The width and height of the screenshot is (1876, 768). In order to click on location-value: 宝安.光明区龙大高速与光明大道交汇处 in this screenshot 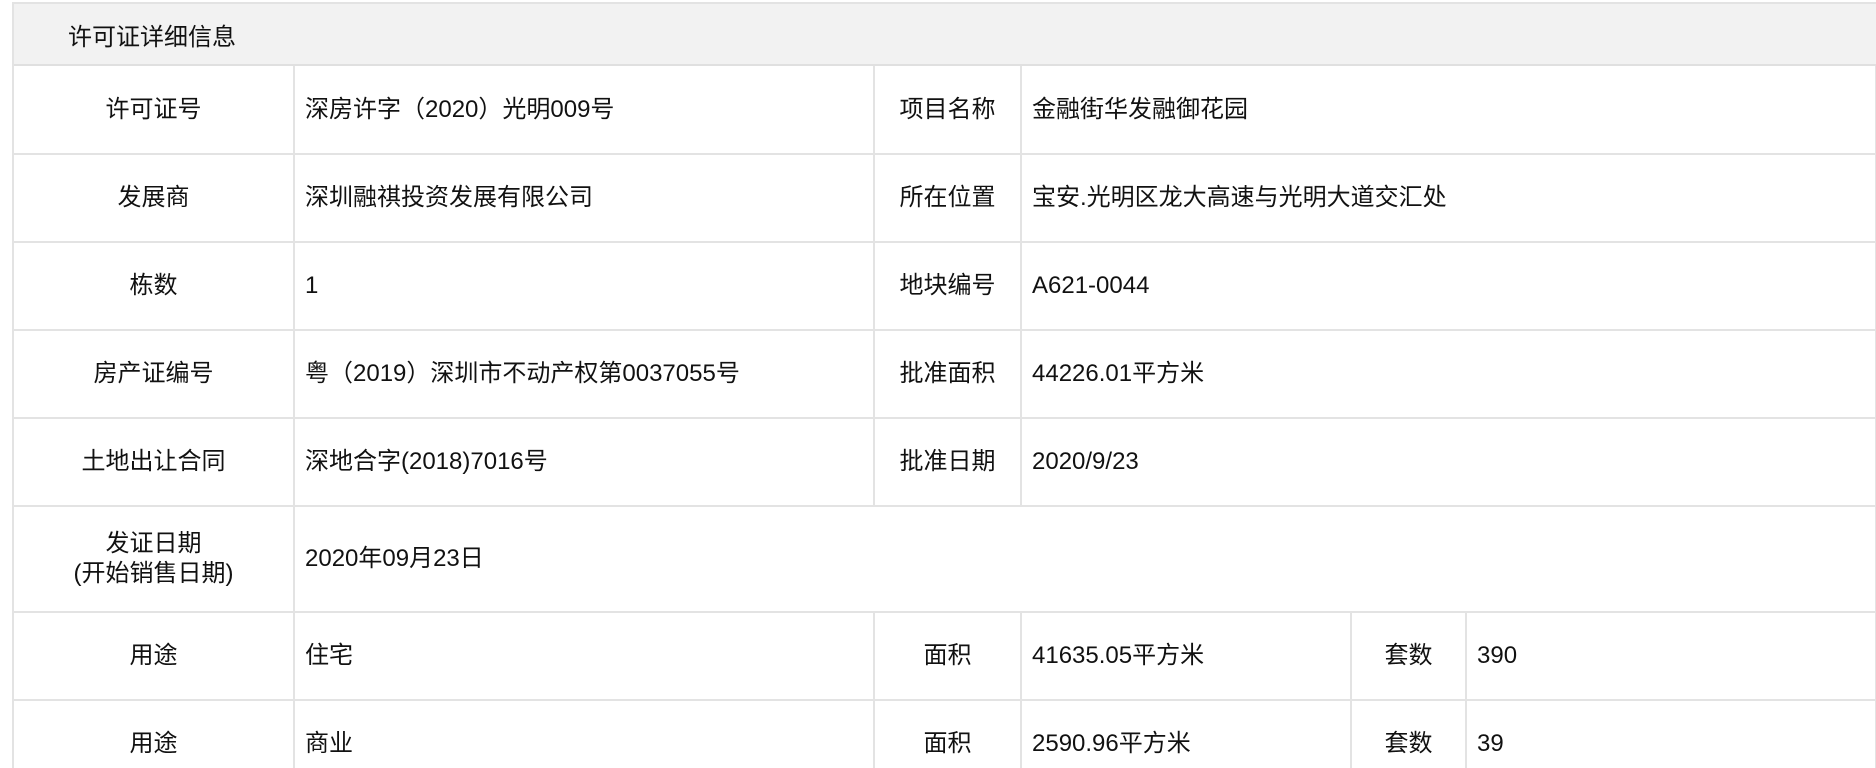, I will do `click(1447, 198)`.